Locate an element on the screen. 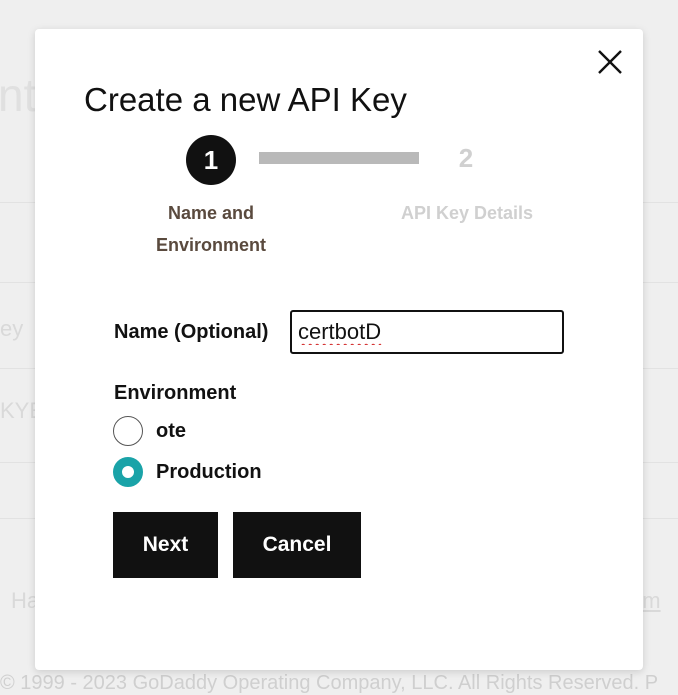  background-title-fragment: nt is located at coordinates (18, 95).